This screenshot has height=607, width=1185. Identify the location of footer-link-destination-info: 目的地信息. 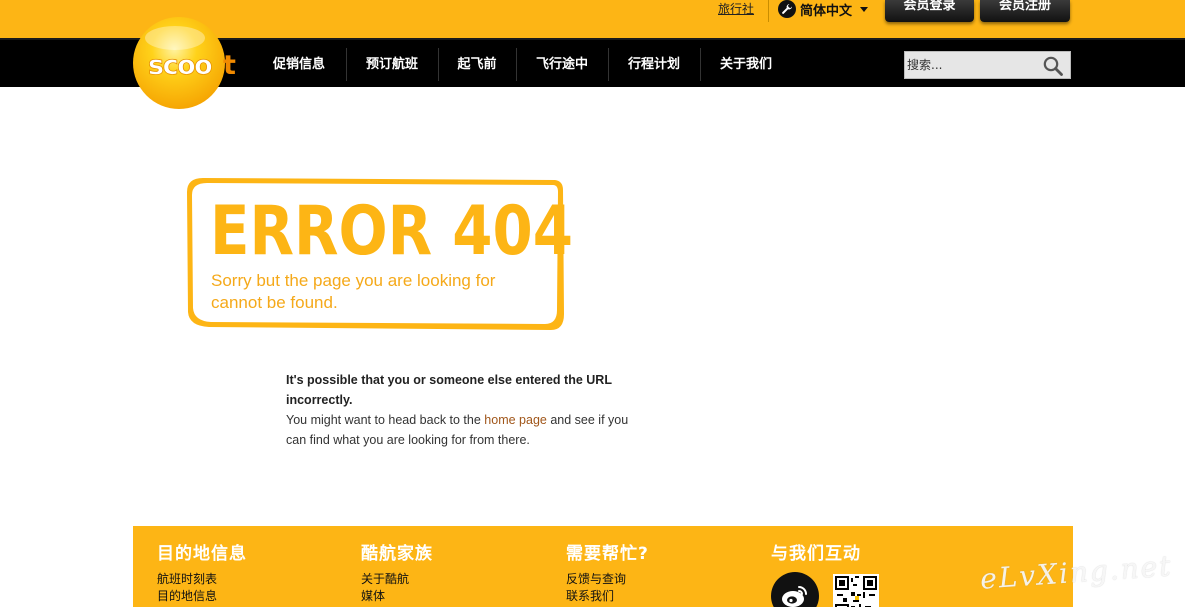
(202, 596).